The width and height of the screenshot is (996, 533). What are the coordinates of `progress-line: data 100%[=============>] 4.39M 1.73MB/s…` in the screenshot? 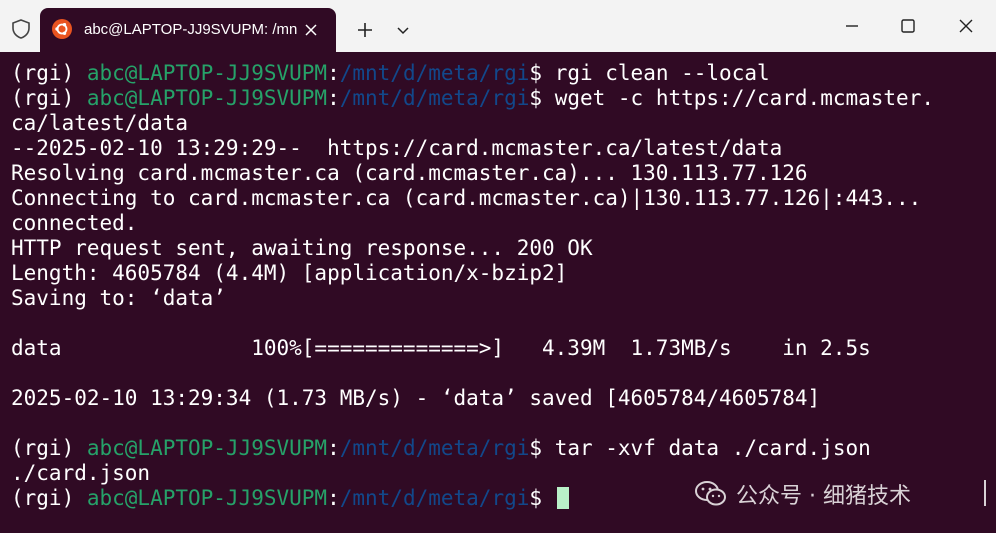 It's located at (441, 348).